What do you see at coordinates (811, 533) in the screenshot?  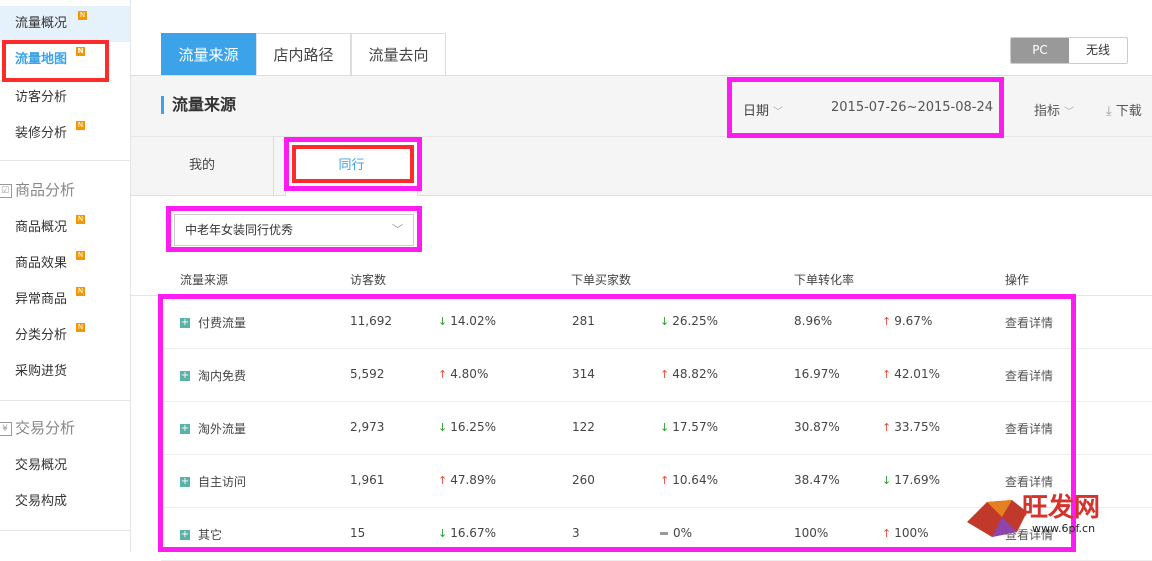 I see `conversion-cell: 100%` at bounding box center [811, 533].